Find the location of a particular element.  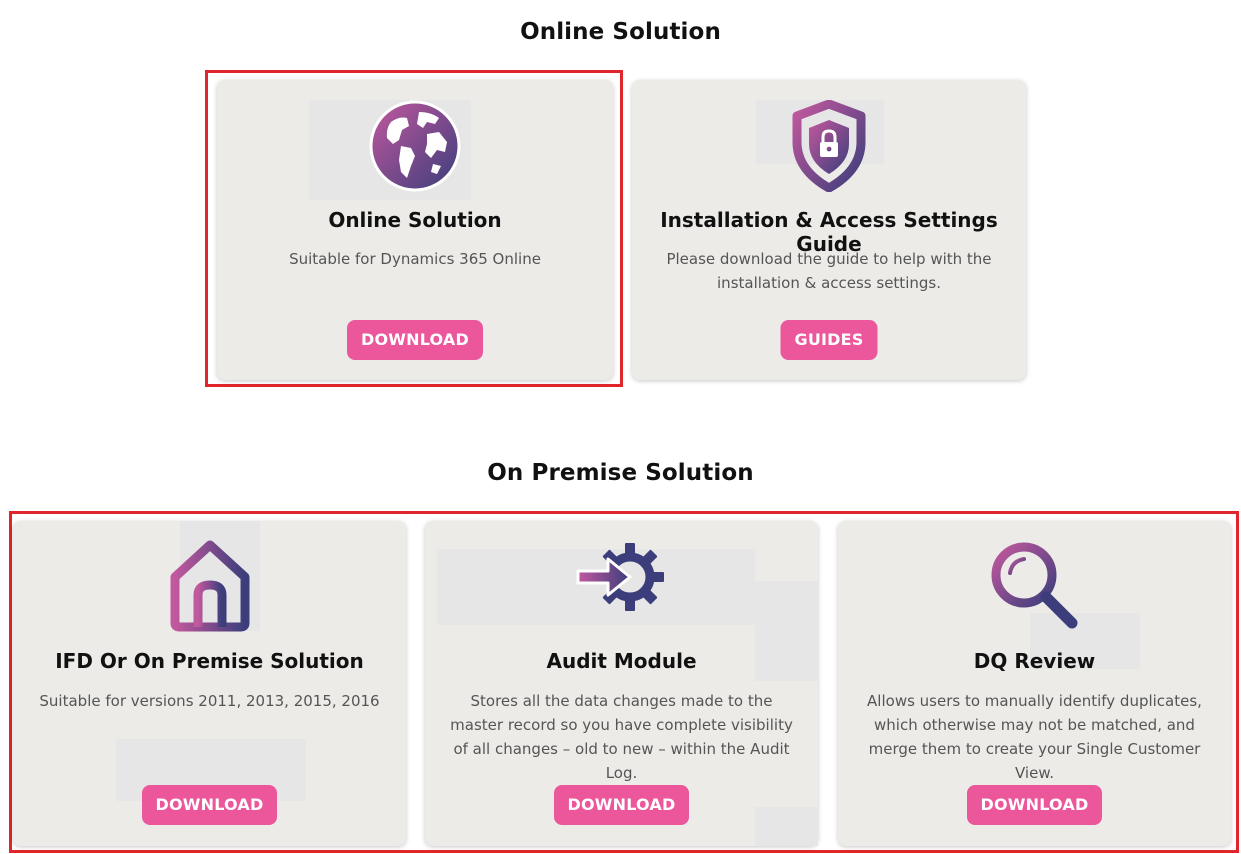

card-title: Audit Module is located at coordinates (621, 661).